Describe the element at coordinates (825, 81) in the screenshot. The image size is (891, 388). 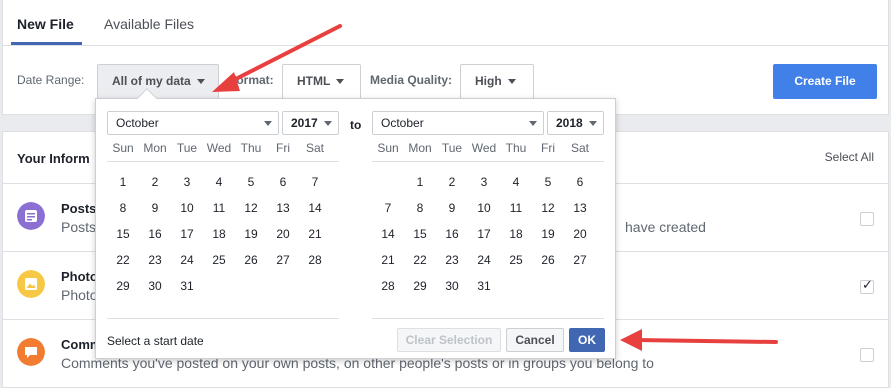
I see `create-file-button: Create File` at that location.